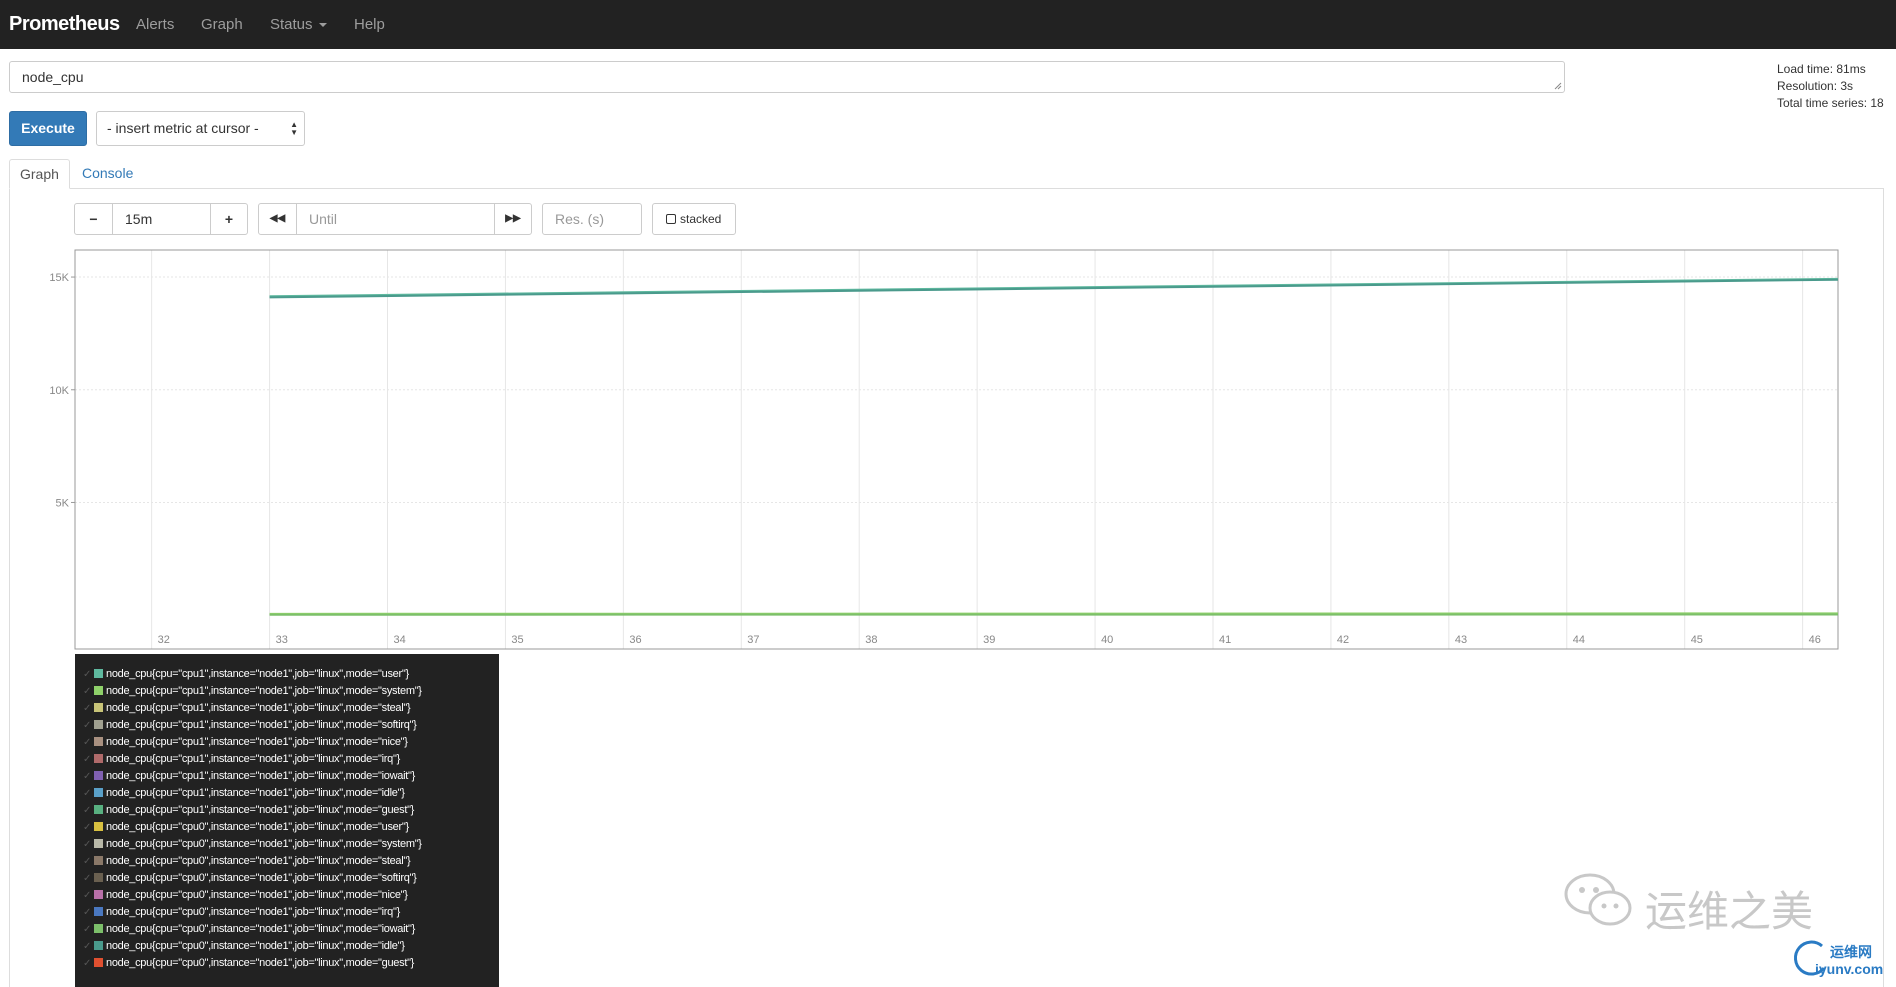 The height and width of the screenshot is (987, 1896). Describe the element at coordinates (400, 640) in the screenshot. I see `x-tick-label: 34` at that location.